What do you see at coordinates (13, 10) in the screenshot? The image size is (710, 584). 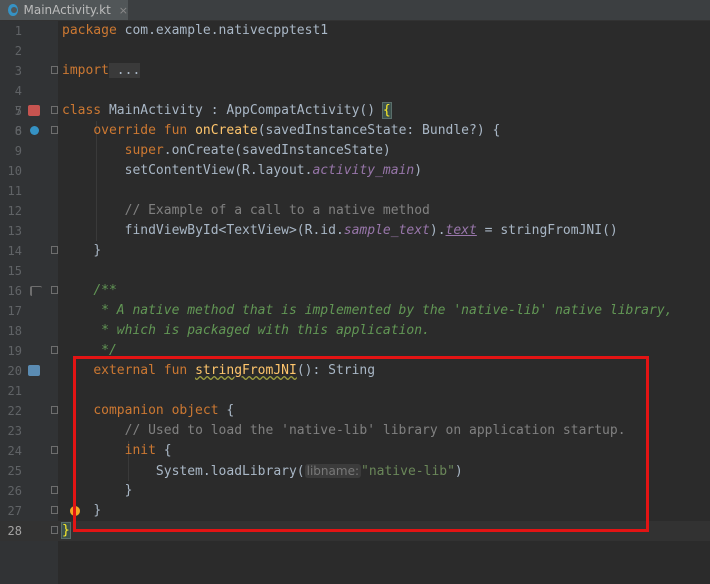 I see `kotlin-file-icon` at bounding box center [13, 10].